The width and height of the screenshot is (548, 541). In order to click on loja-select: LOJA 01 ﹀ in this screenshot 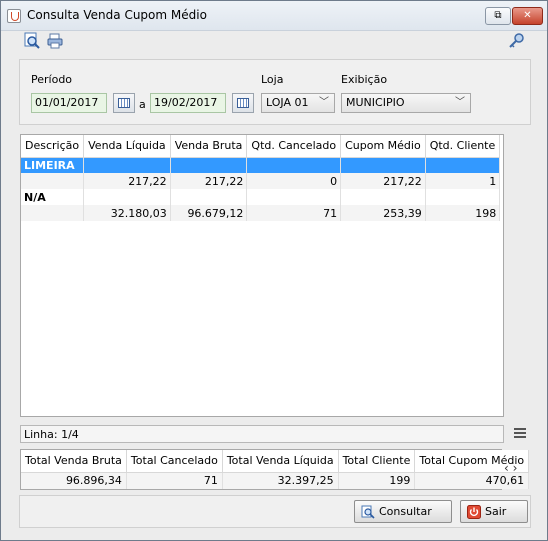, I will do `click(298, 103)`.